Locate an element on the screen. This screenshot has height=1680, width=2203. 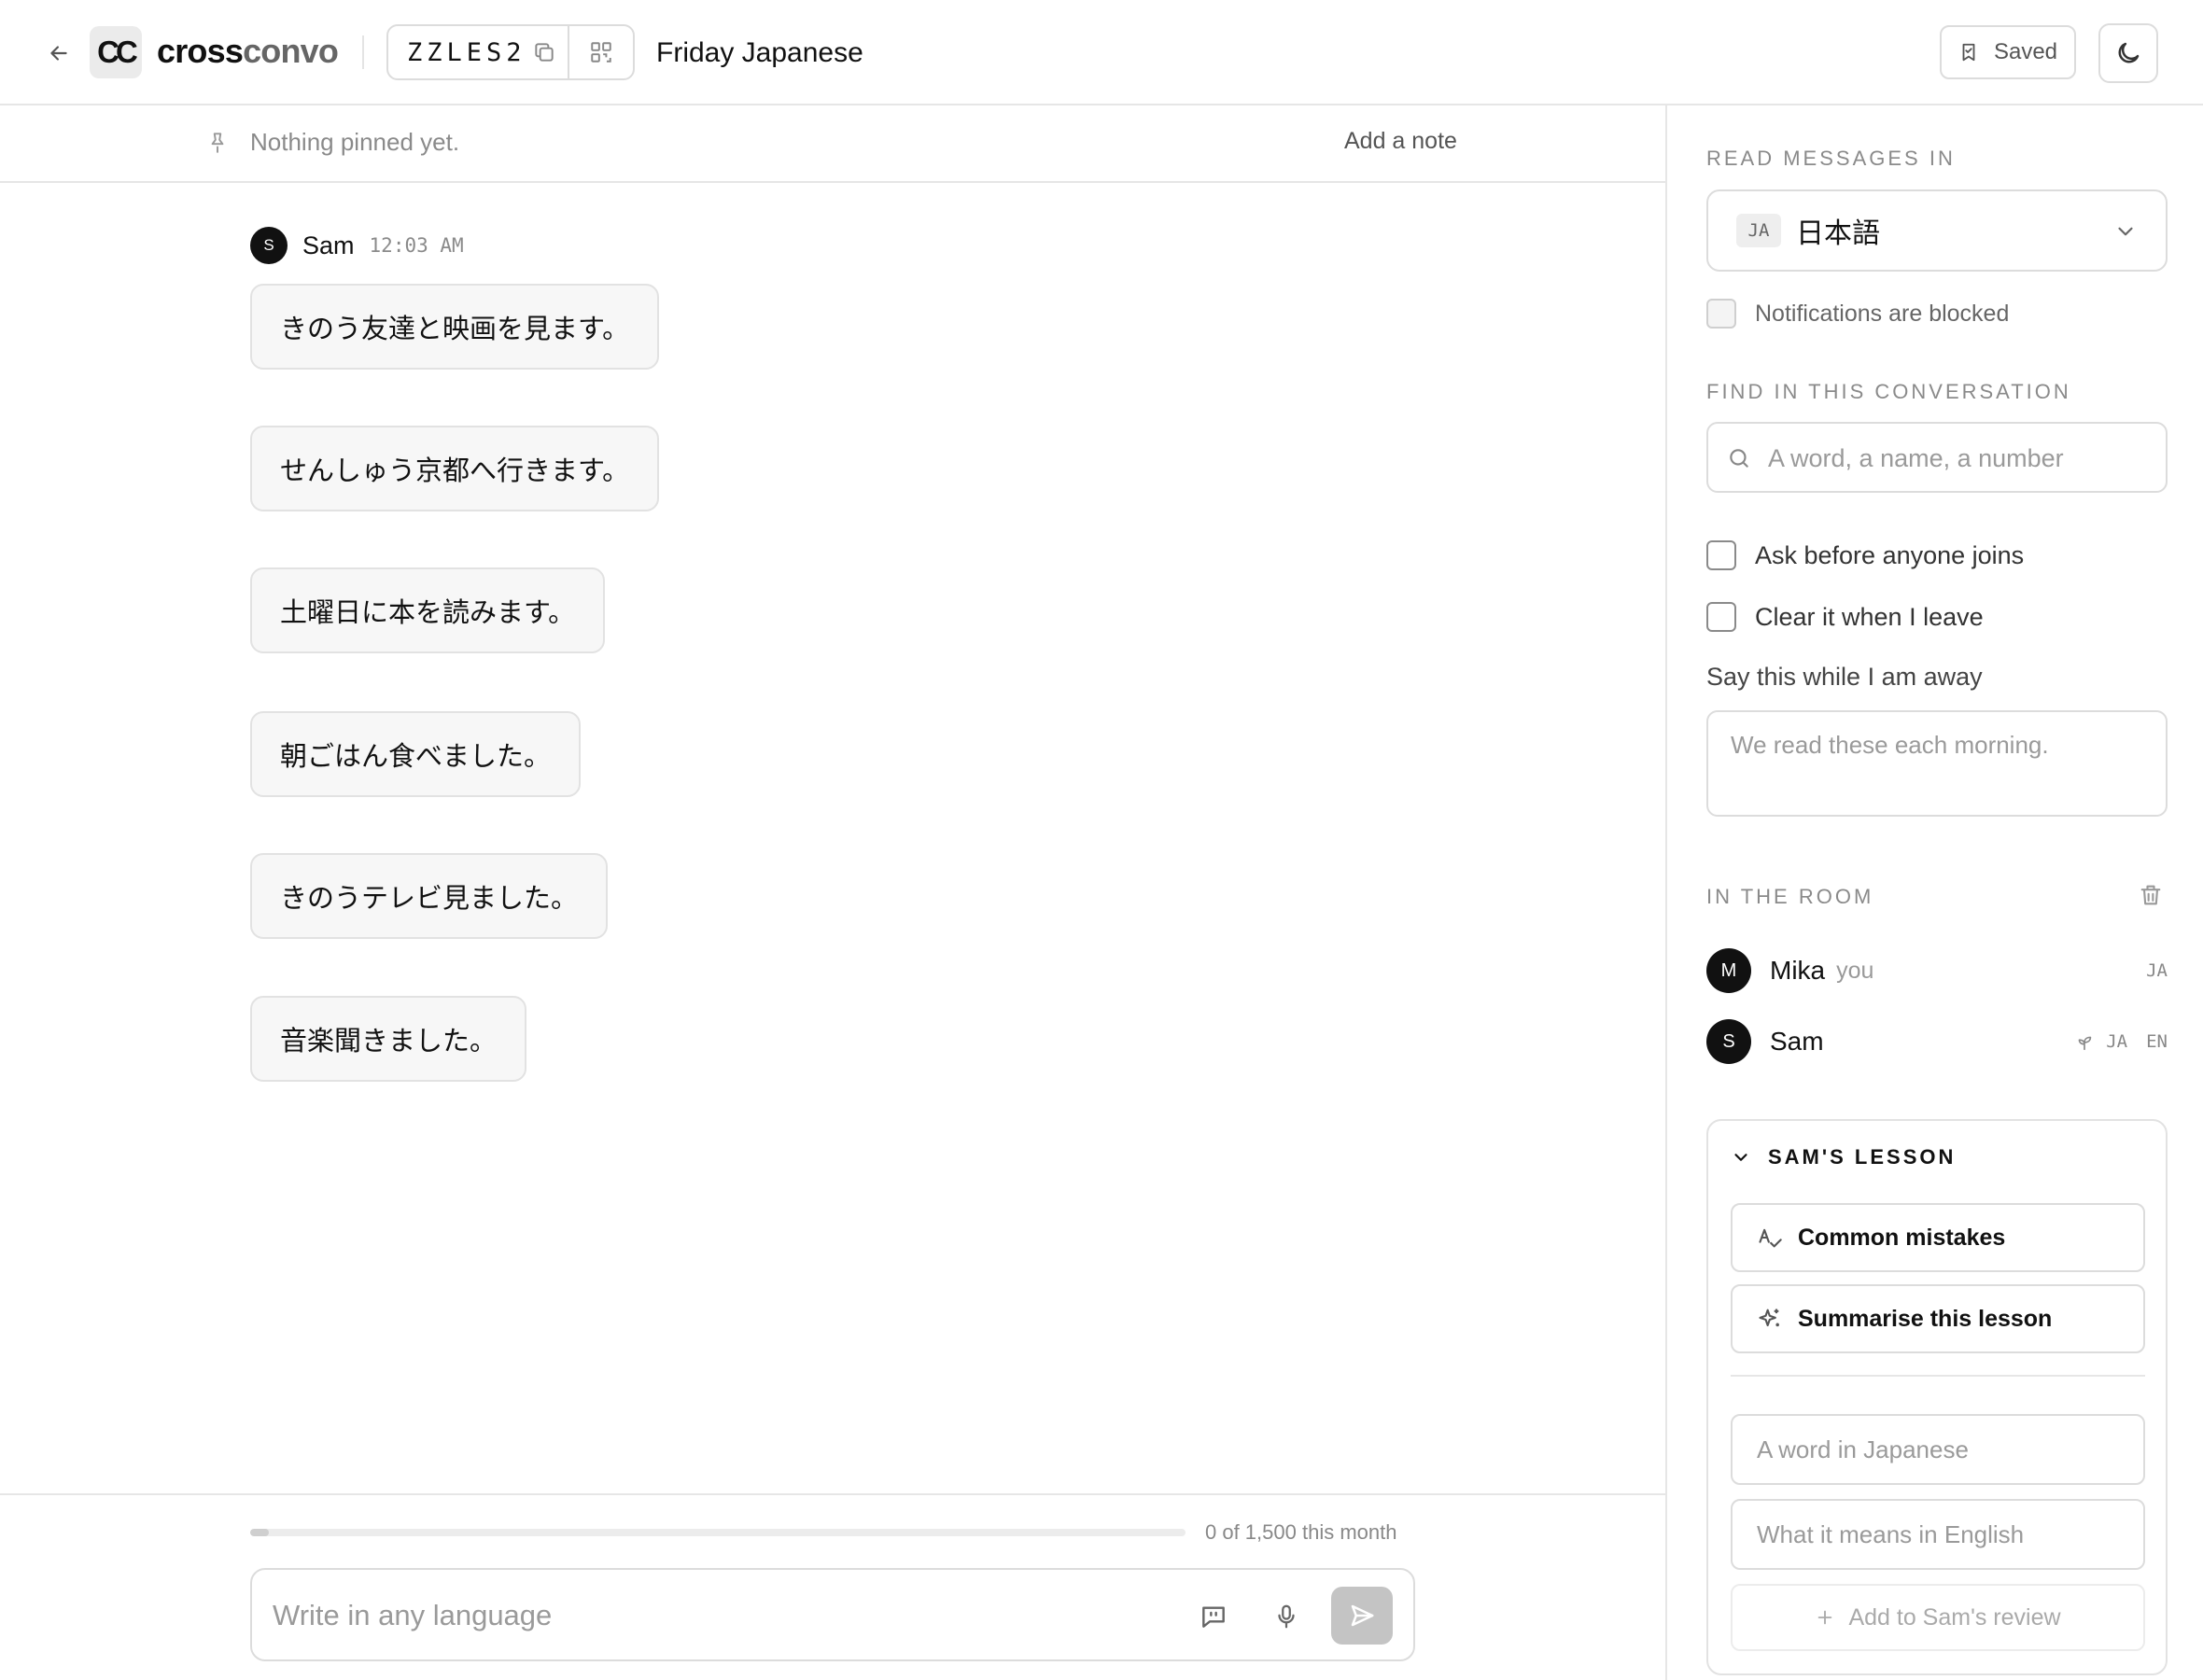
clear-on-leave-label: Clear it when I leave is located at coordinates (1870, 616).